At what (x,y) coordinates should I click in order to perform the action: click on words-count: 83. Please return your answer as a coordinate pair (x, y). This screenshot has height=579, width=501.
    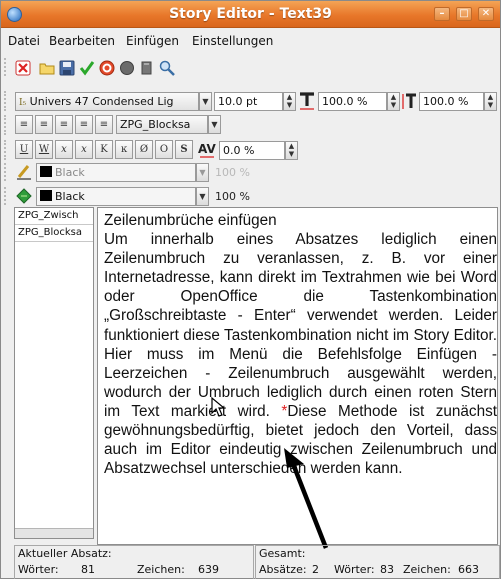
    Looking at the image, I should click on (387, 569).